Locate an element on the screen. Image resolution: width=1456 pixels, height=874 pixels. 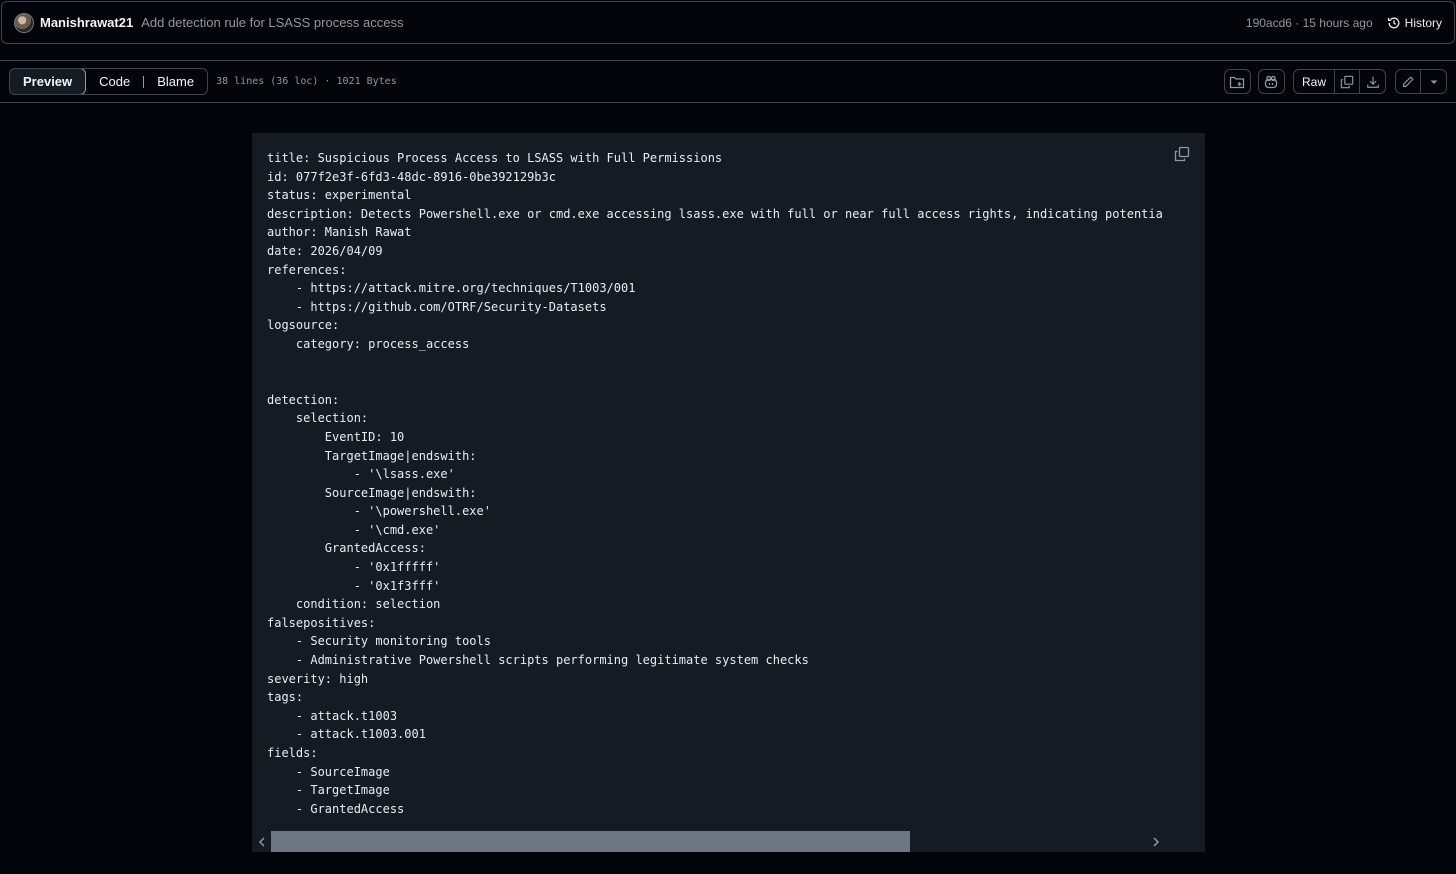
view-mode-toggle: Preview Code Blame is located at coordinates (109, 81).